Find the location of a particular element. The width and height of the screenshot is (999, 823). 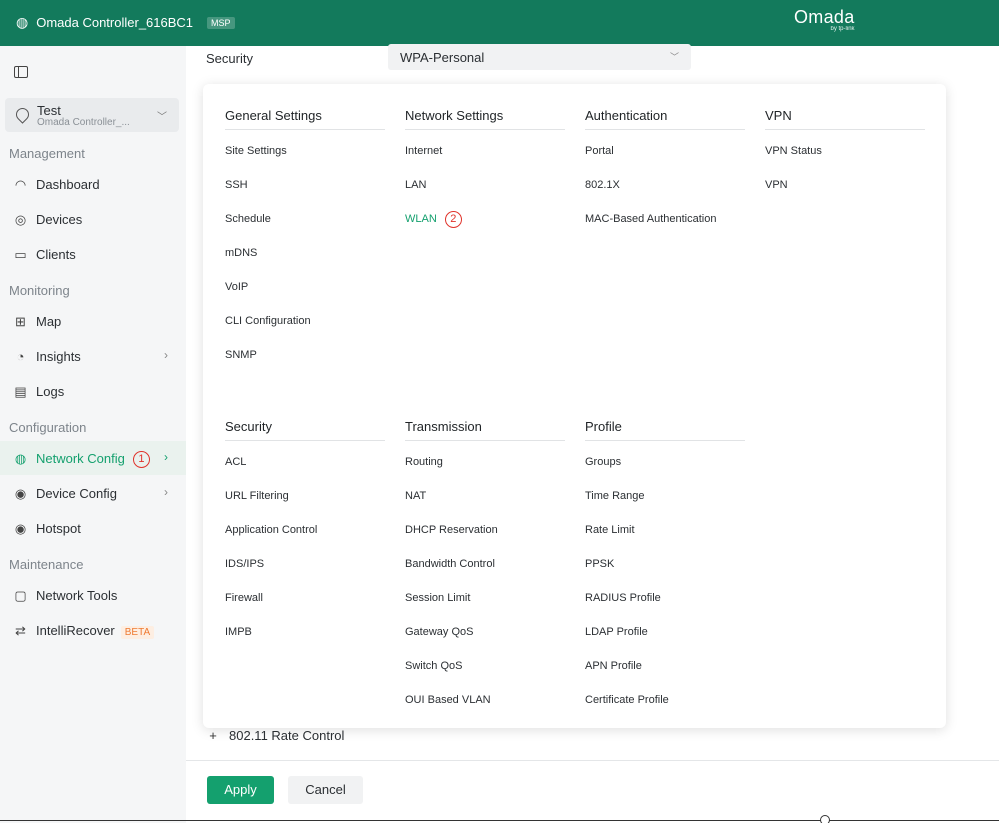

beta-badge: BETA is located at coordinates (137, 632).